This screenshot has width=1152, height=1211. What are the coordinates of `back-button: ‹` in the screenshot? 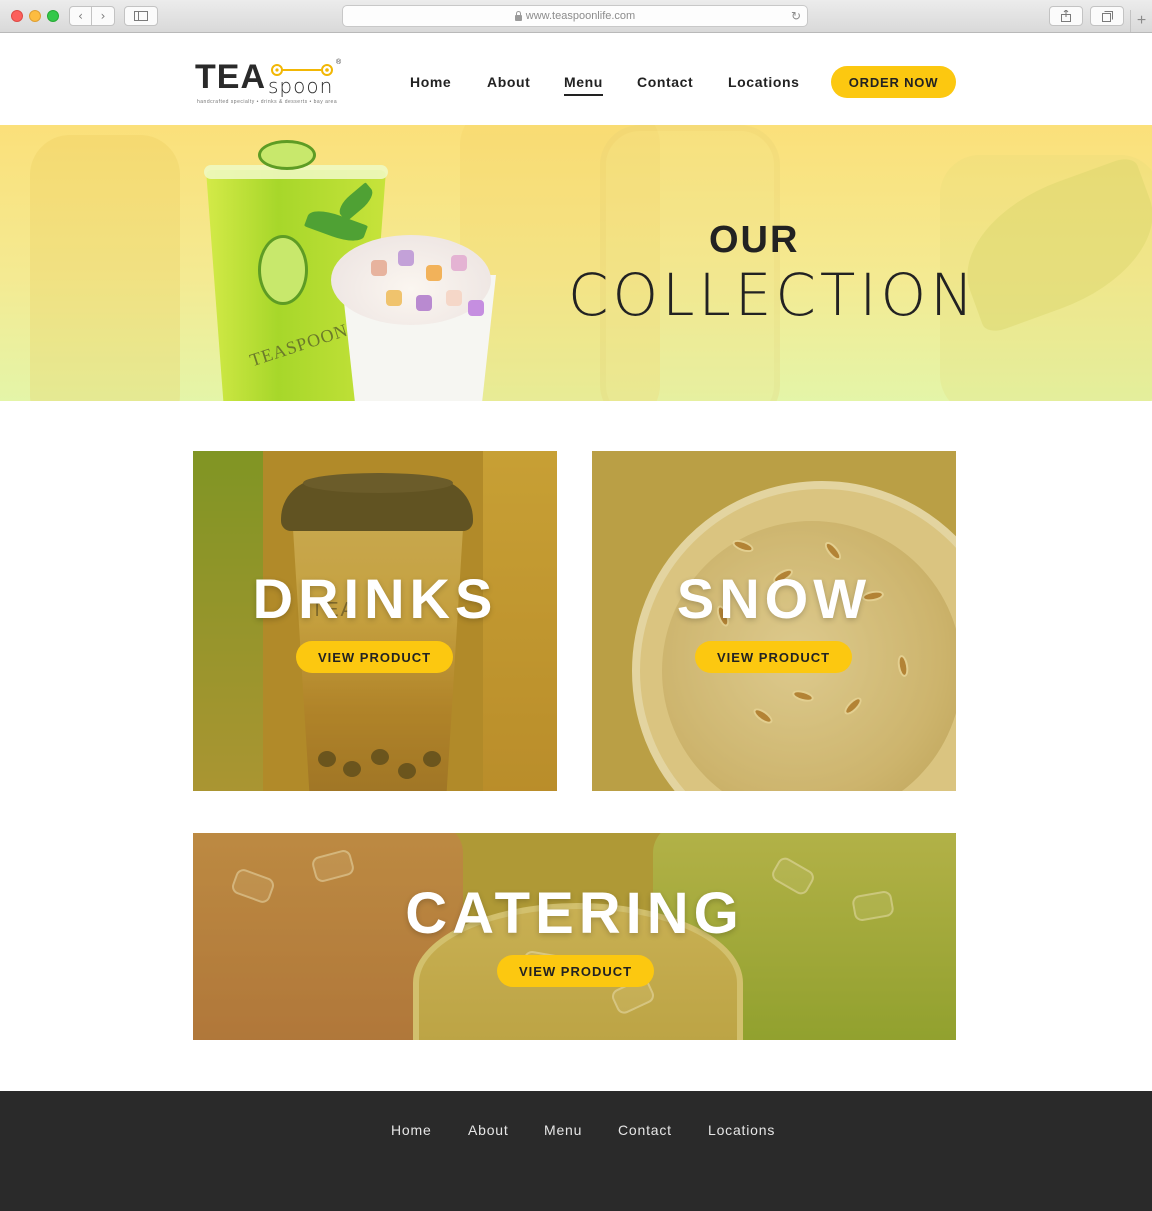 It's located at (80, 16).